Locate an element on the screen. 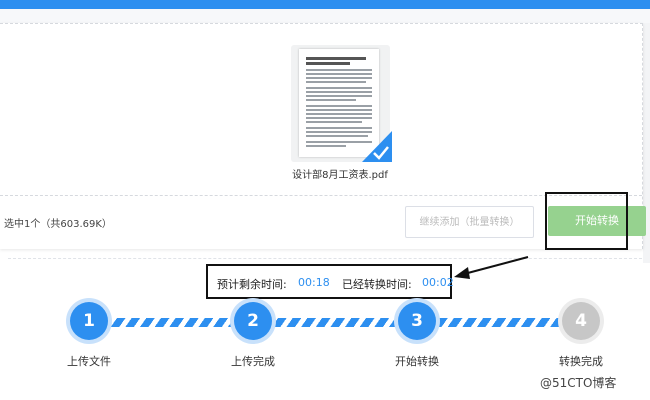 This screenshot has width=650, height=400. selection-info: 选中1个（共603.69K） is located at coordinates (58, 224).